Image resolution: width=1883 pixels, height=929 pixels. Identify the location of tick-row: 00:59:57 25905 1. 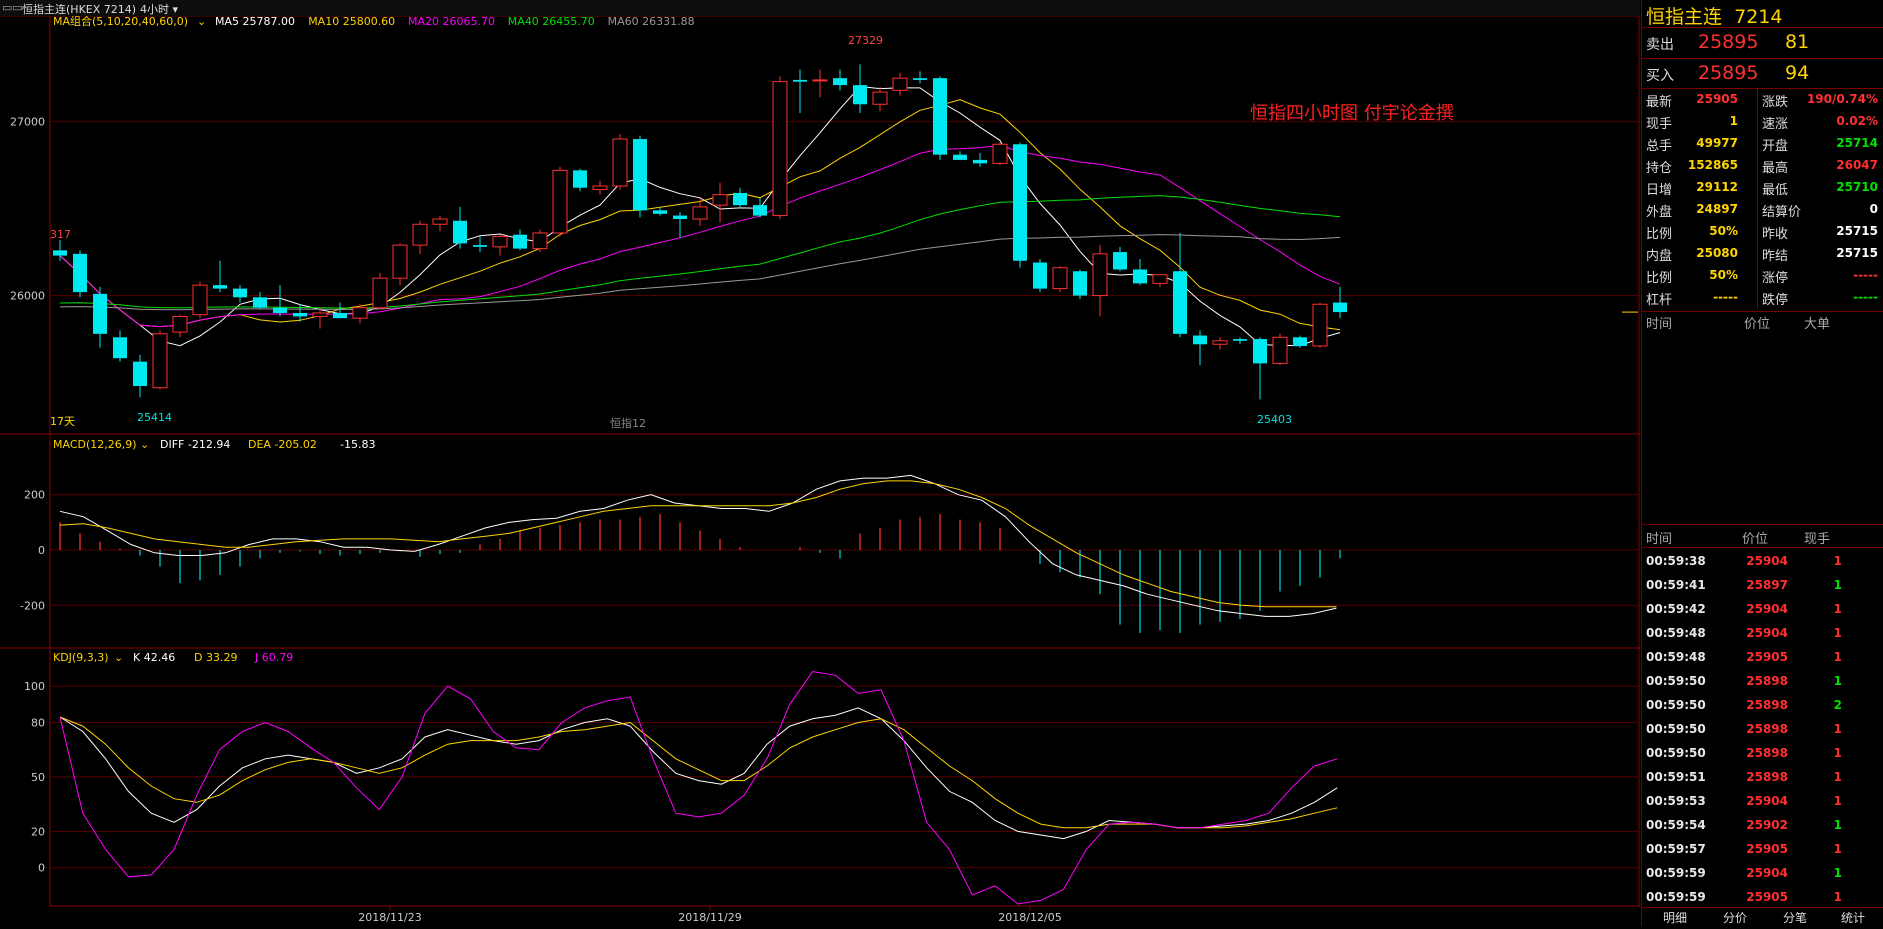
(1762, 850).